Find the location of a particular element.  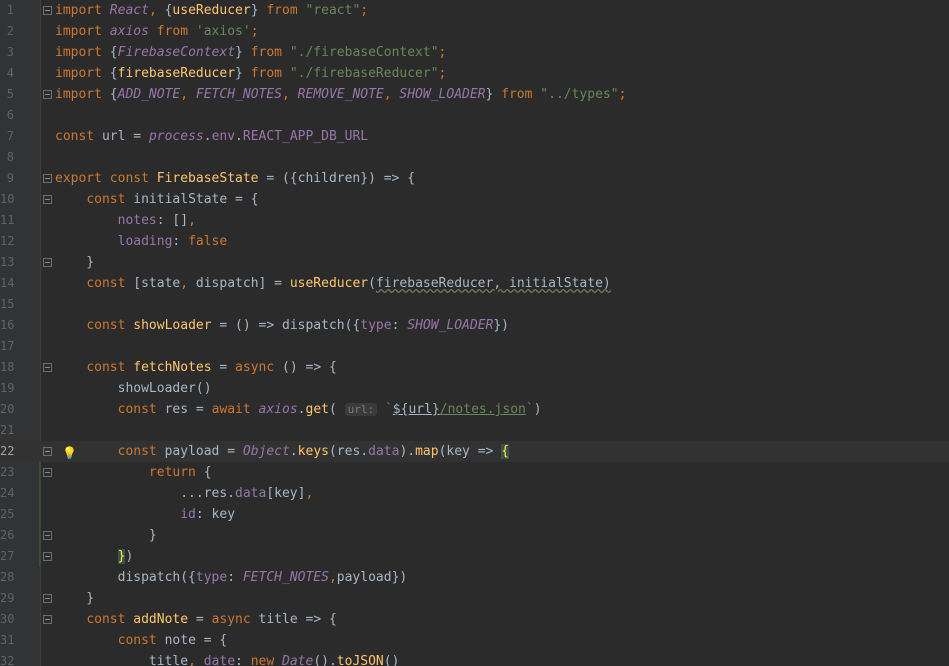

code-token: ) is located at coordinates (129, 556).